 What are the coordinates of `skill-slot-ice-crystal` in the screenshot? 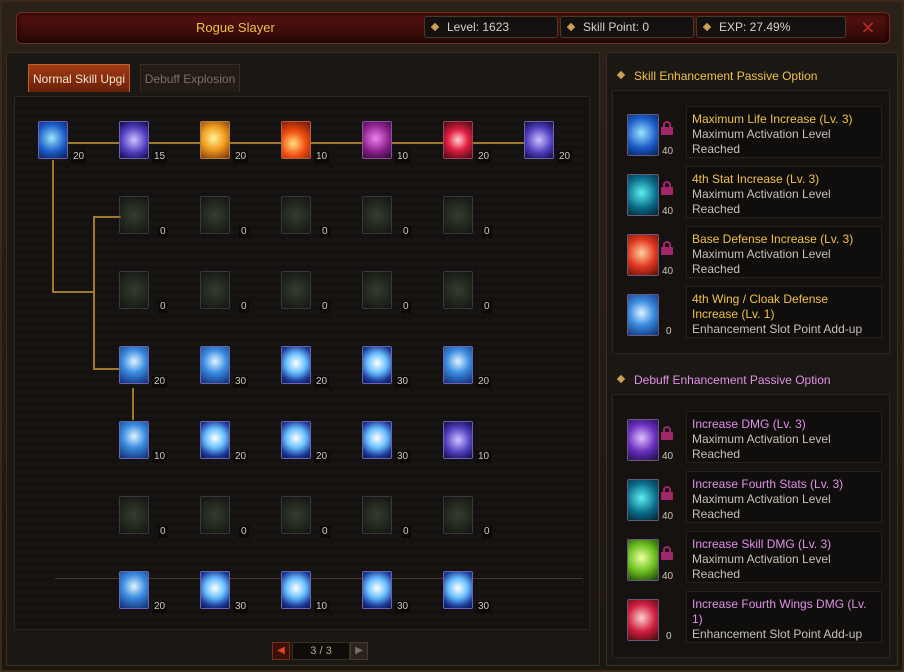 It's located at (215, 365).